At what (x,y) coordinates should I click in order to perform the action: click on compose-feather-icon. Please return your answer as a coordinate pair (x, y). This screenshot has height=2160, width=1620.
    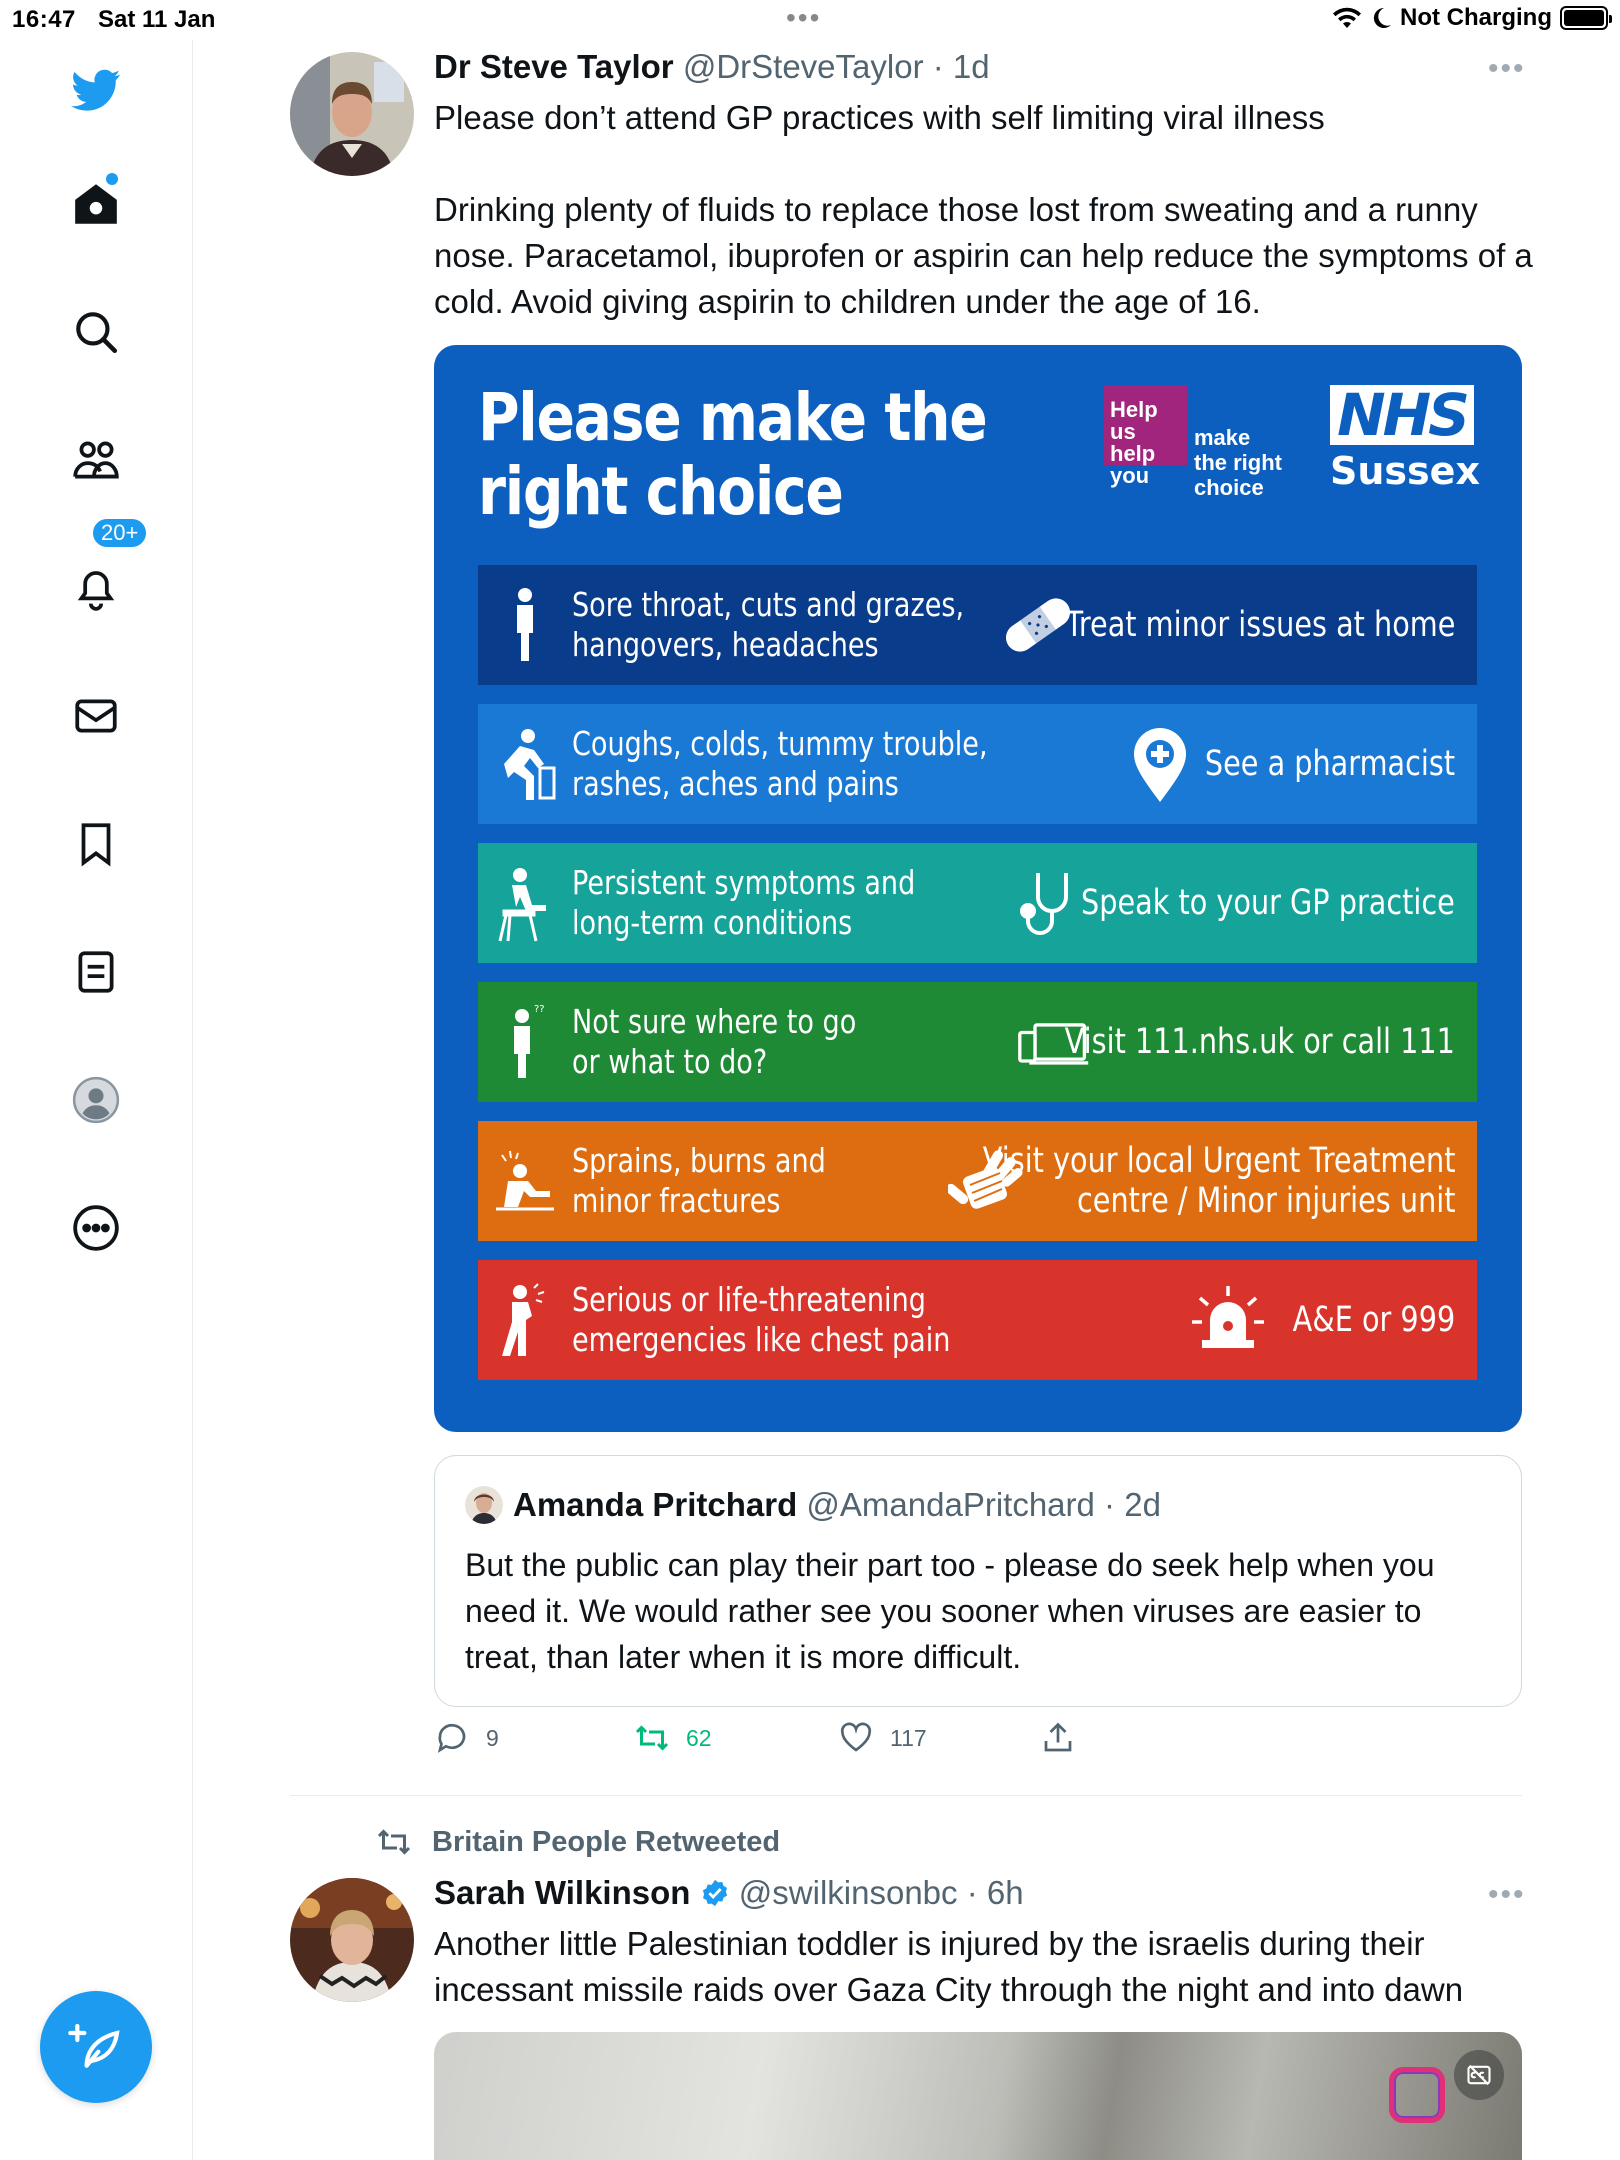
    Looking at the image, I should click on (94, 2045).